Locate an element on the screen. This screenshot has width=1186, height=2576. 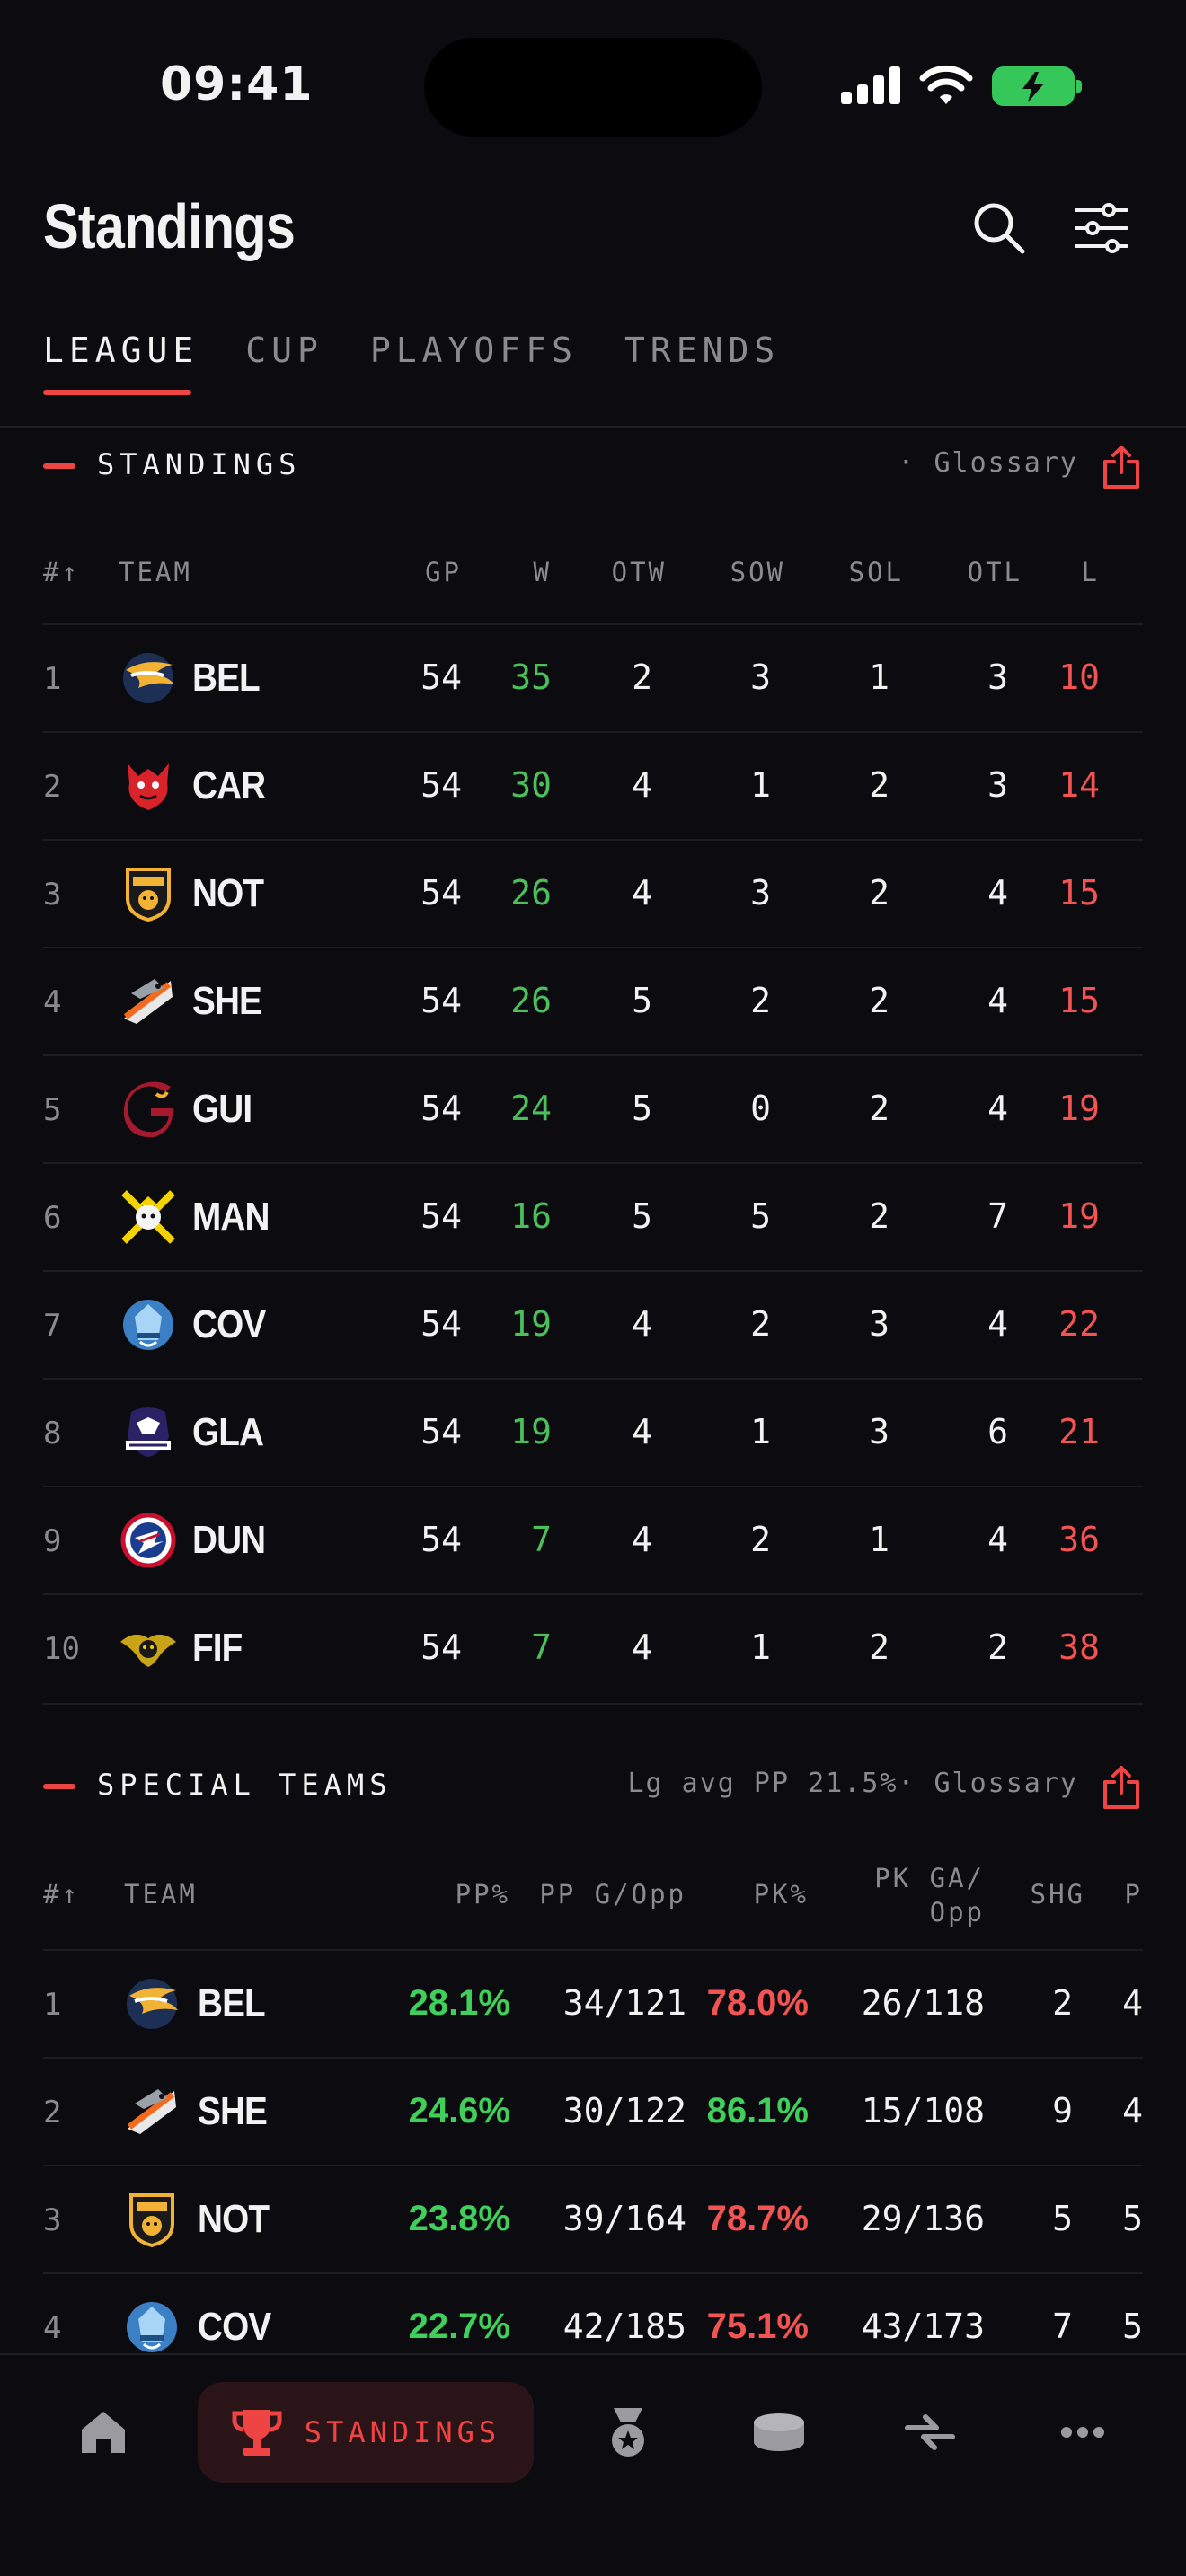
col-otw: OTW is located at coordinates (639, 572).